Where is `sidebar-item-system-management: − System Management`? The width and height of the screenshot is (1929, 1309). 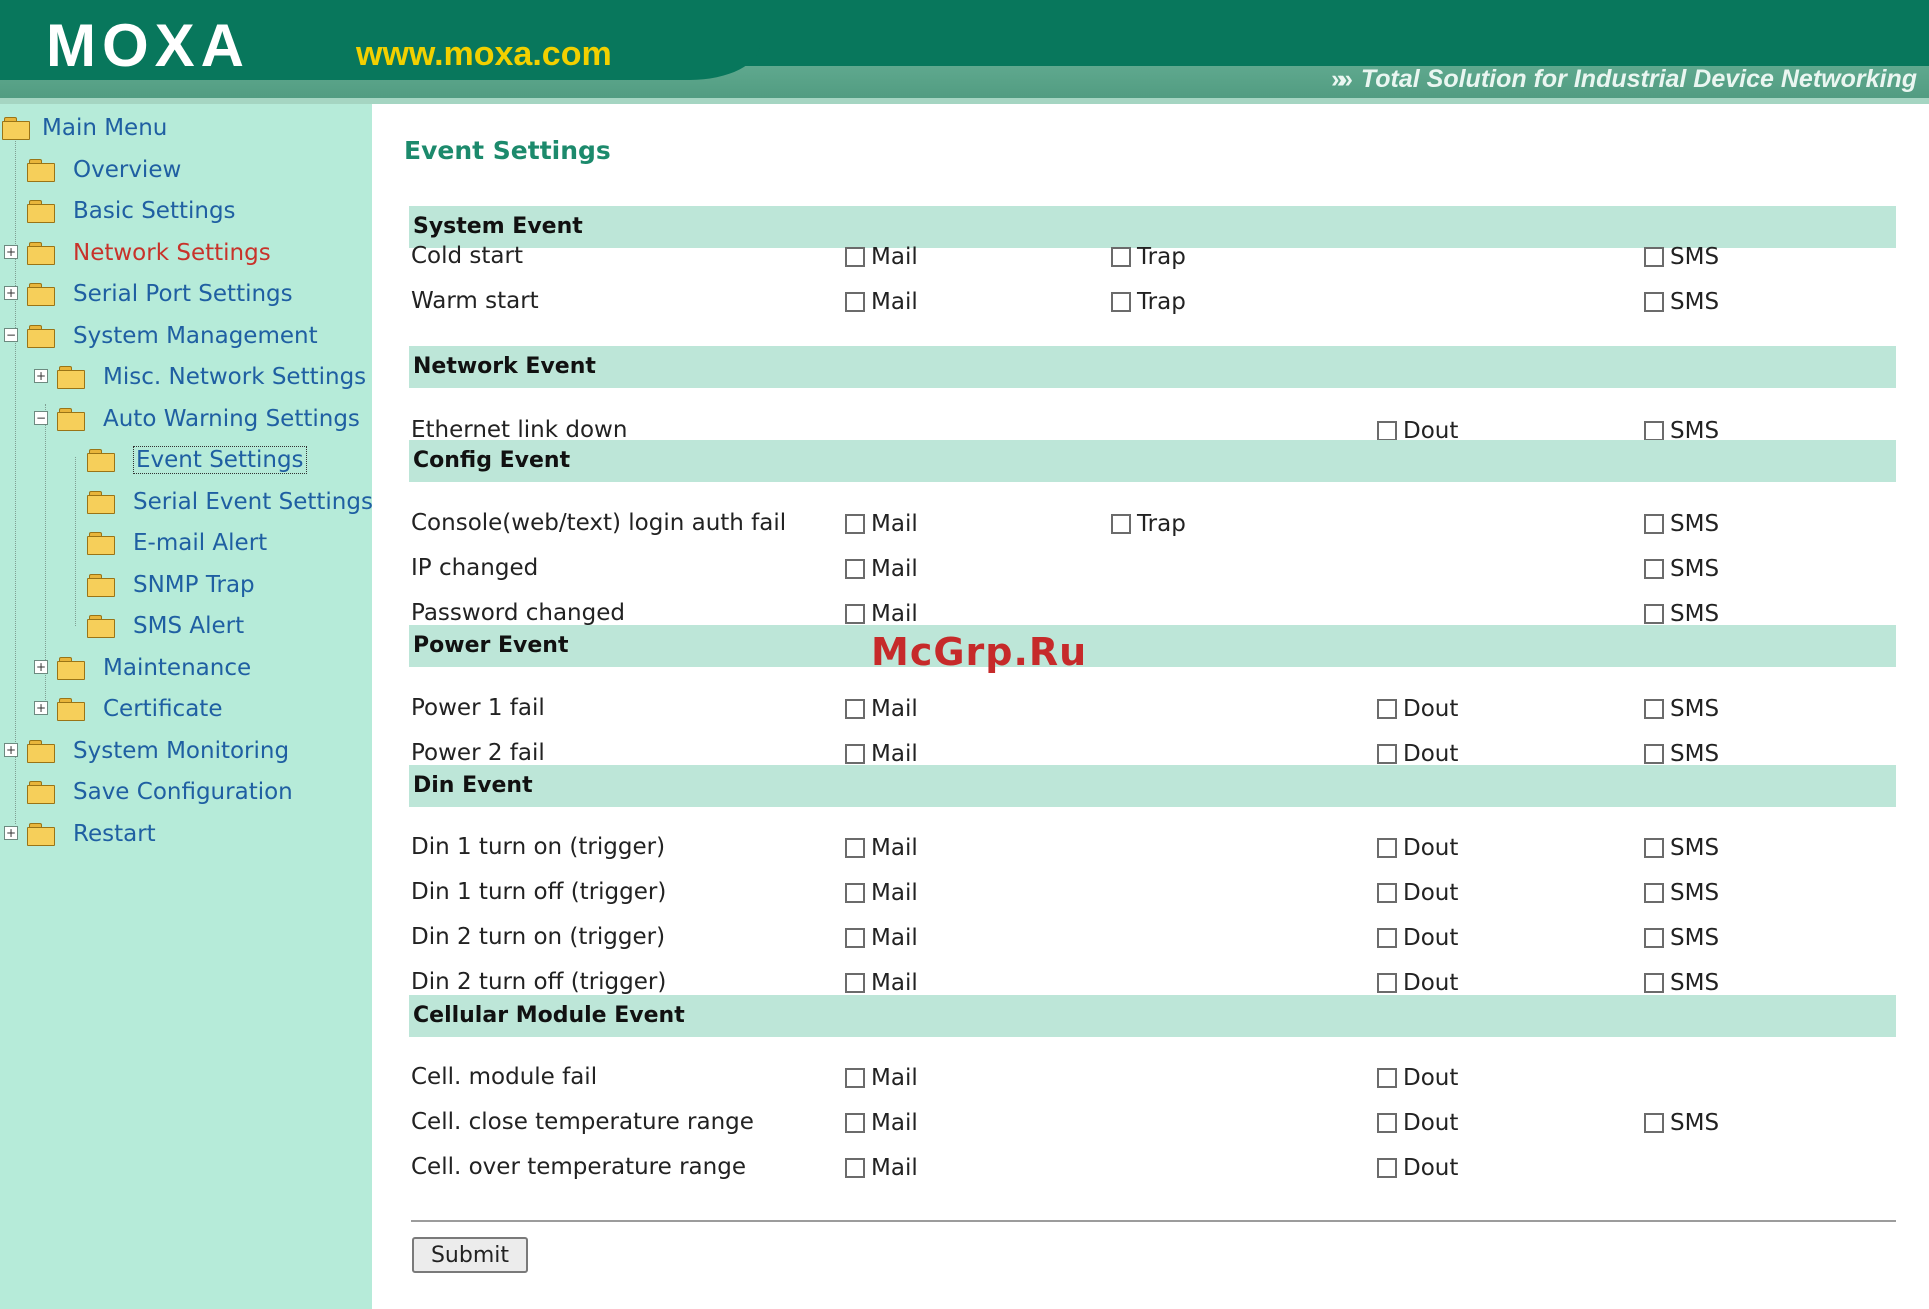 sidebar-item-system-management: − System Management is located at coordinates (186, 336).